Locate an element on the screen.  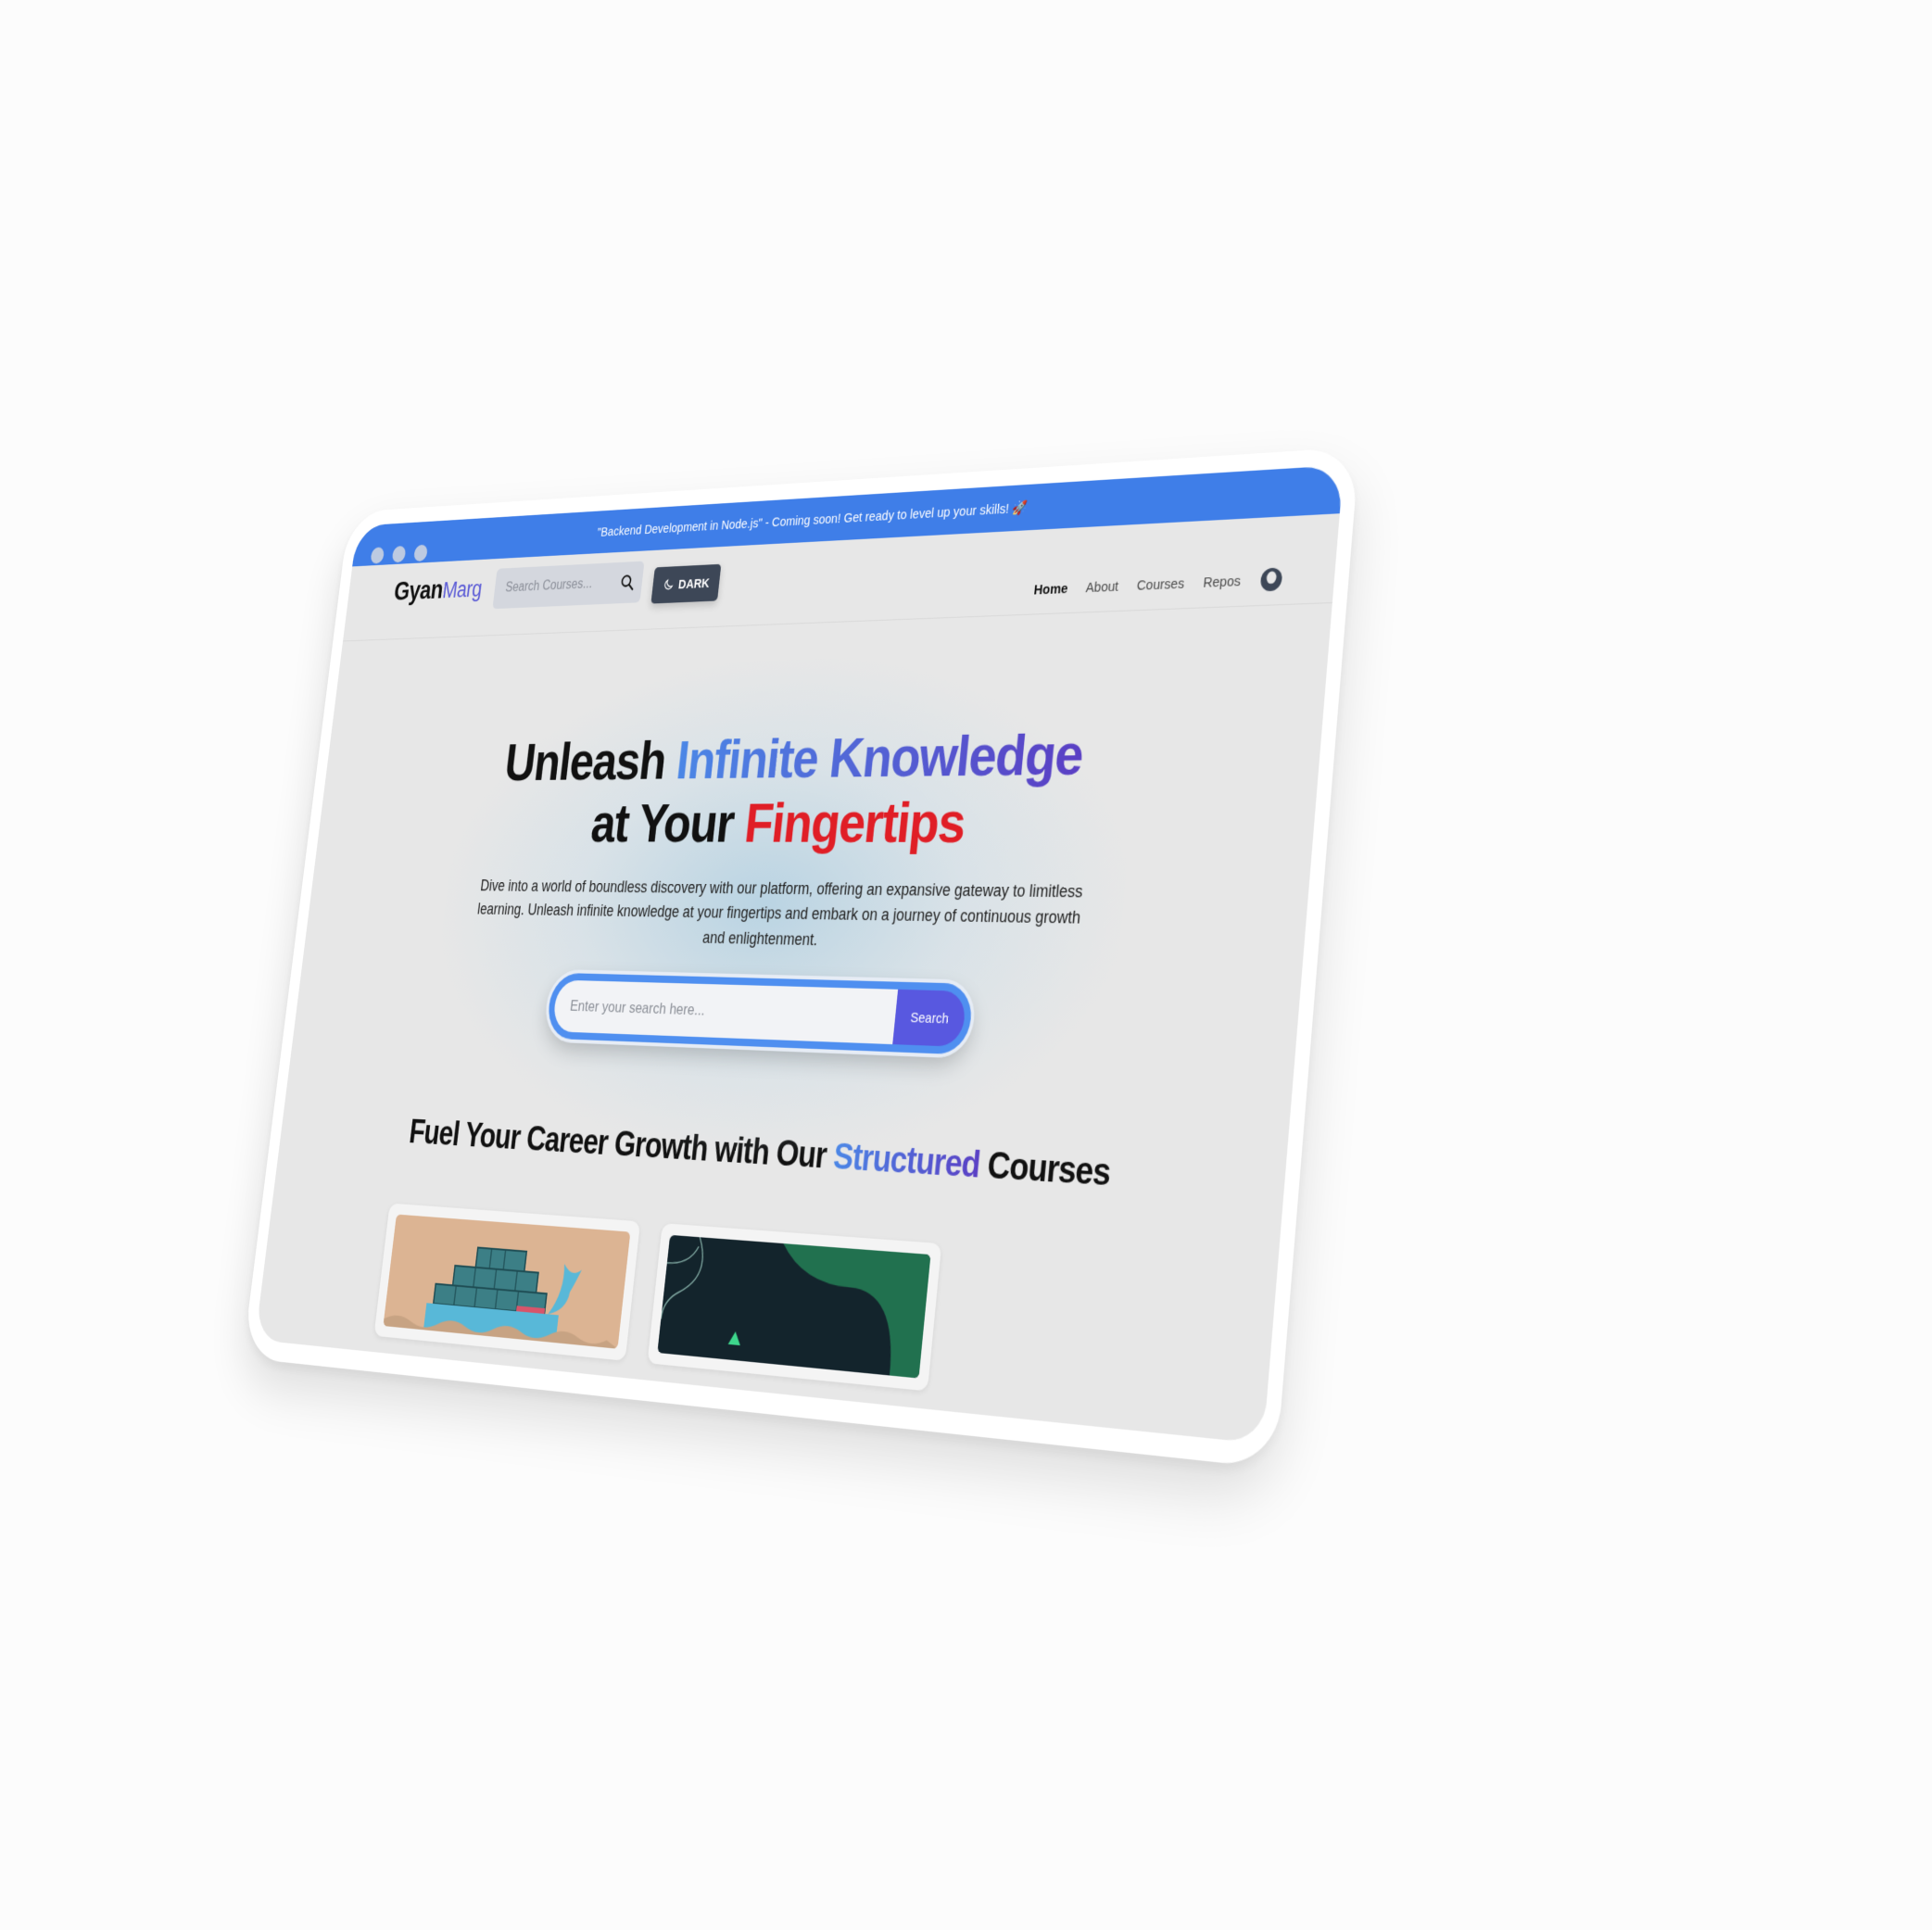
node-illustration is located at coordinates (794, 1307).